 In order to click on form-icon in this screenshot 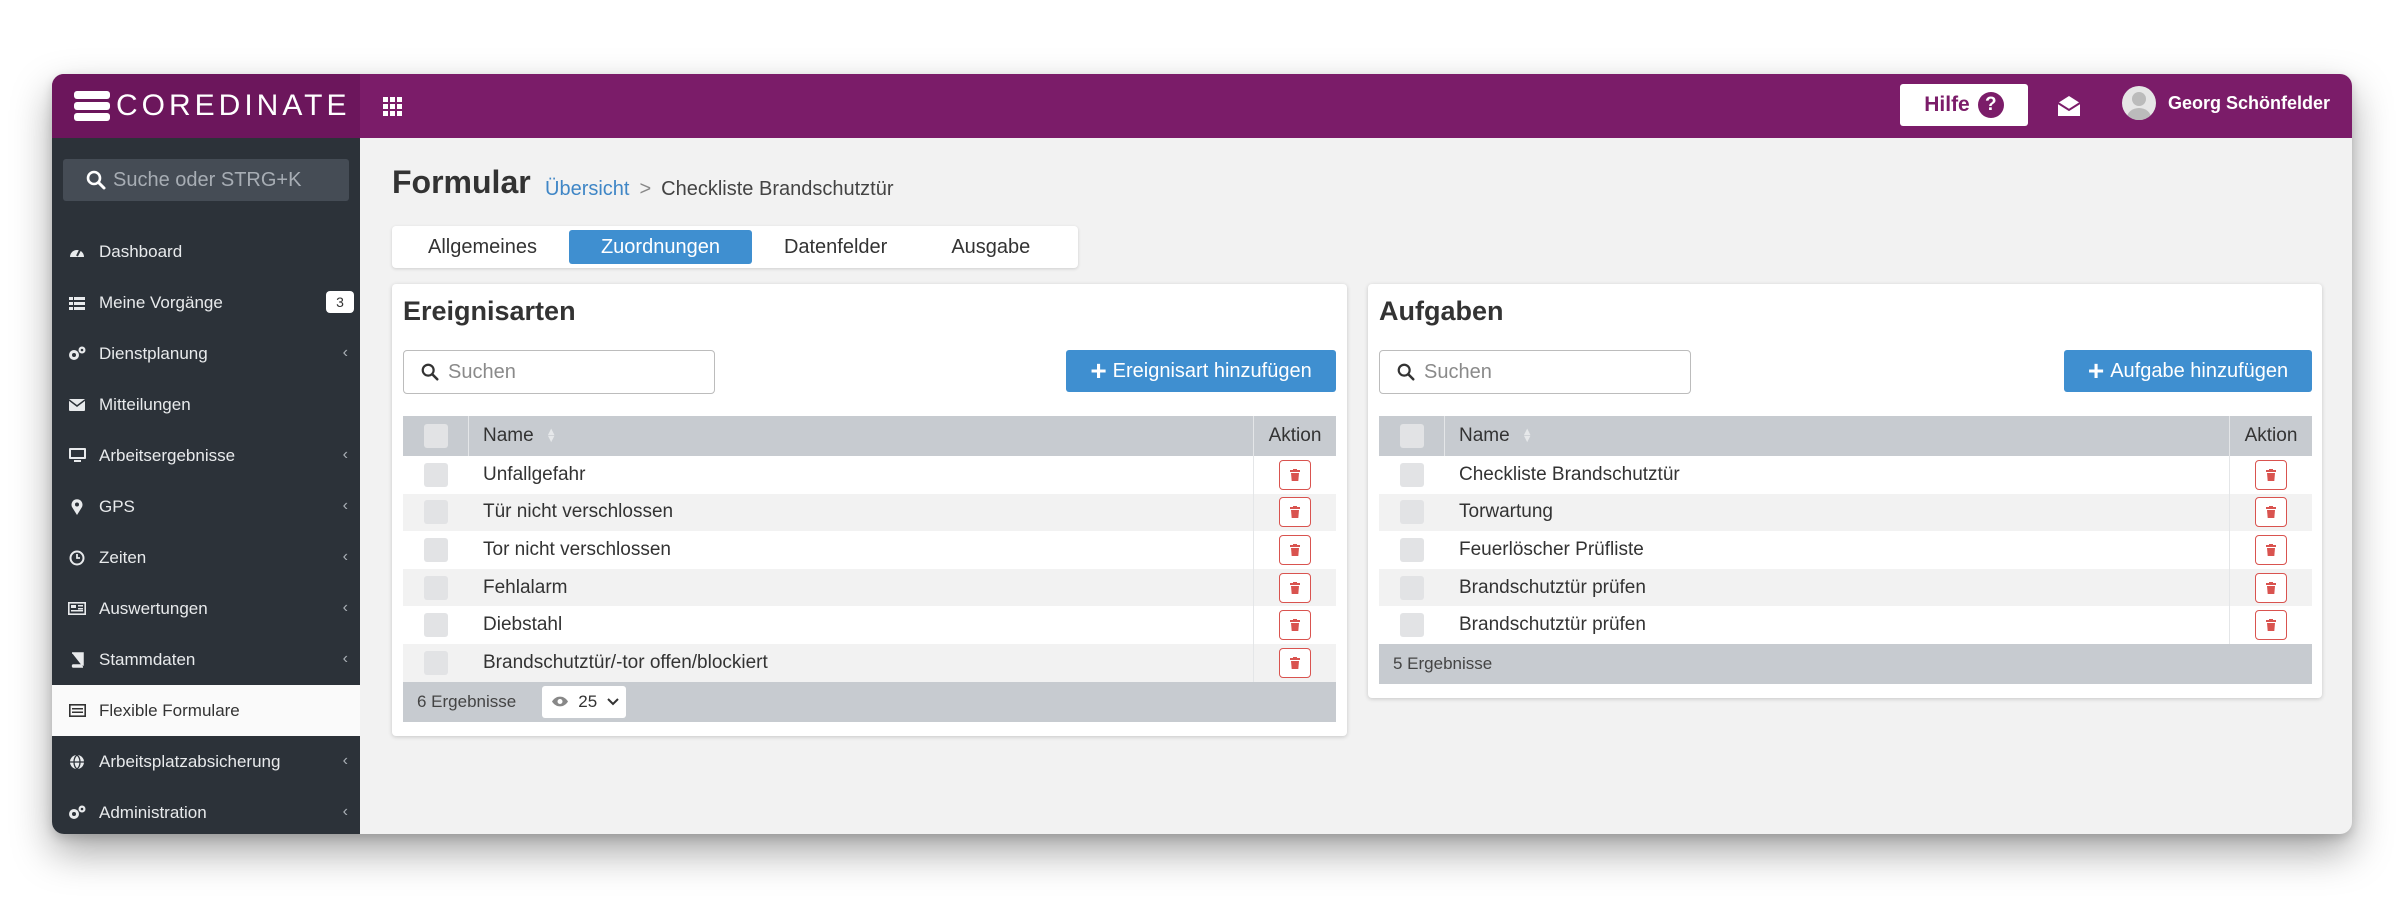, I will do `click(77, 711)`.